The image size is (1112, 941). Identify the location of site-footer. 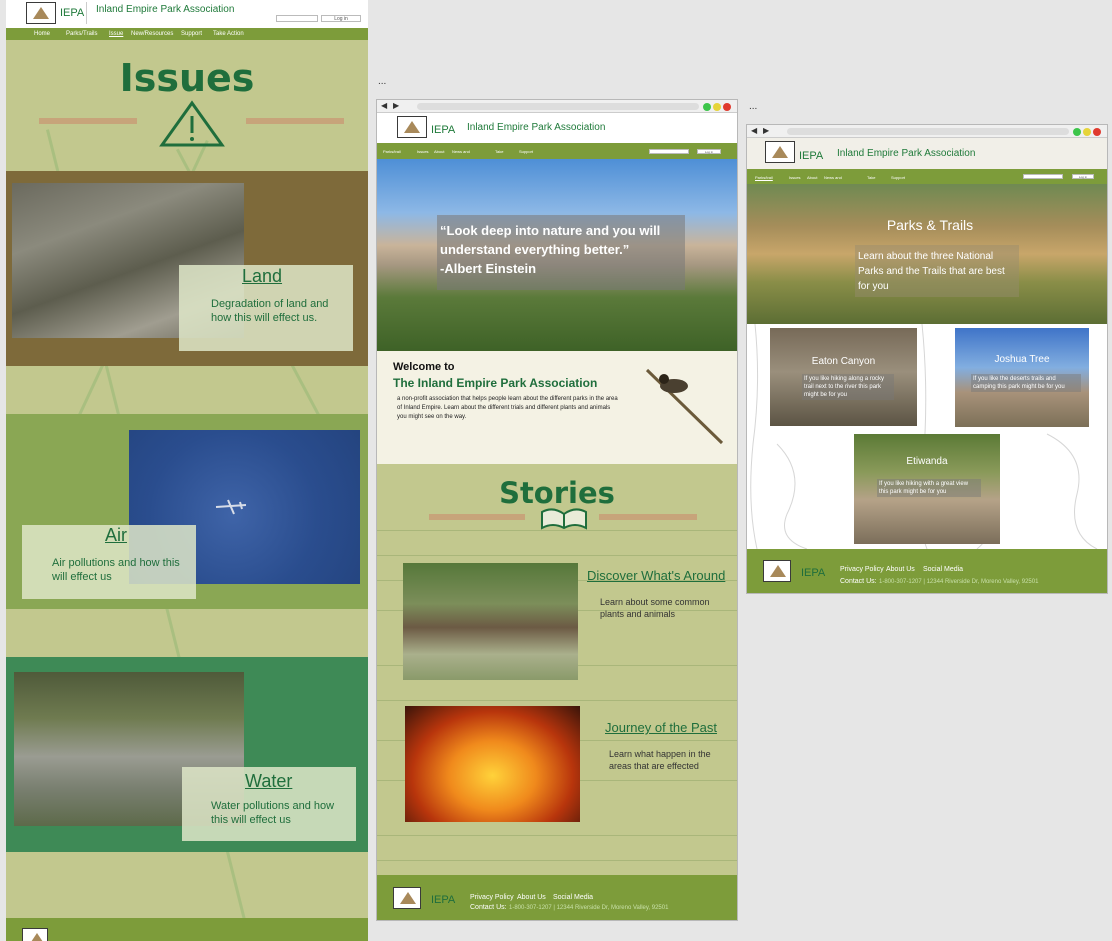
(187, 929).